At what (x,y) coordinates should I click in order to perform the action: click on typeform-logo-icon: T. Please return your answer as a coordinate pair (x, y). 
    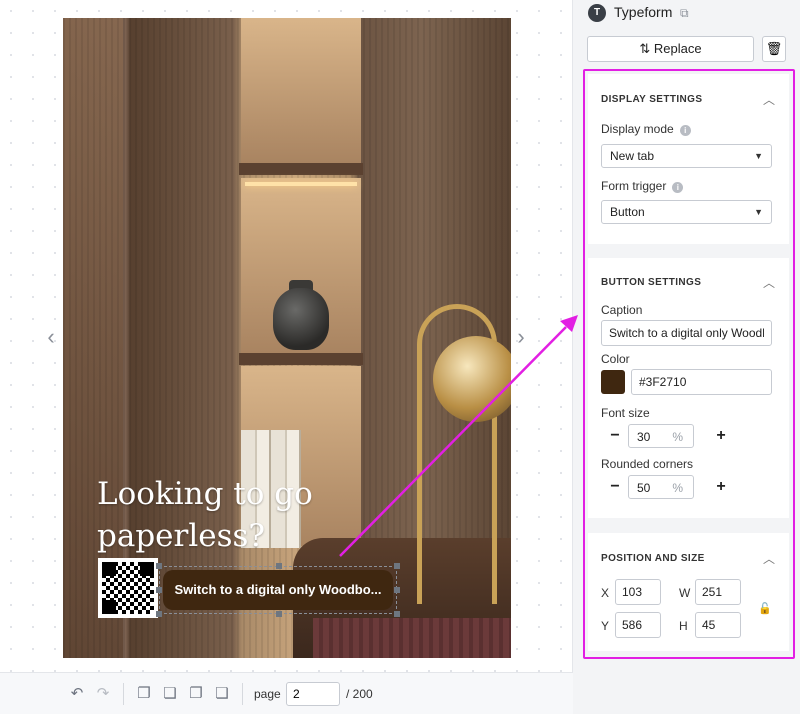
    Looking at the image, I should click on (597, 13).